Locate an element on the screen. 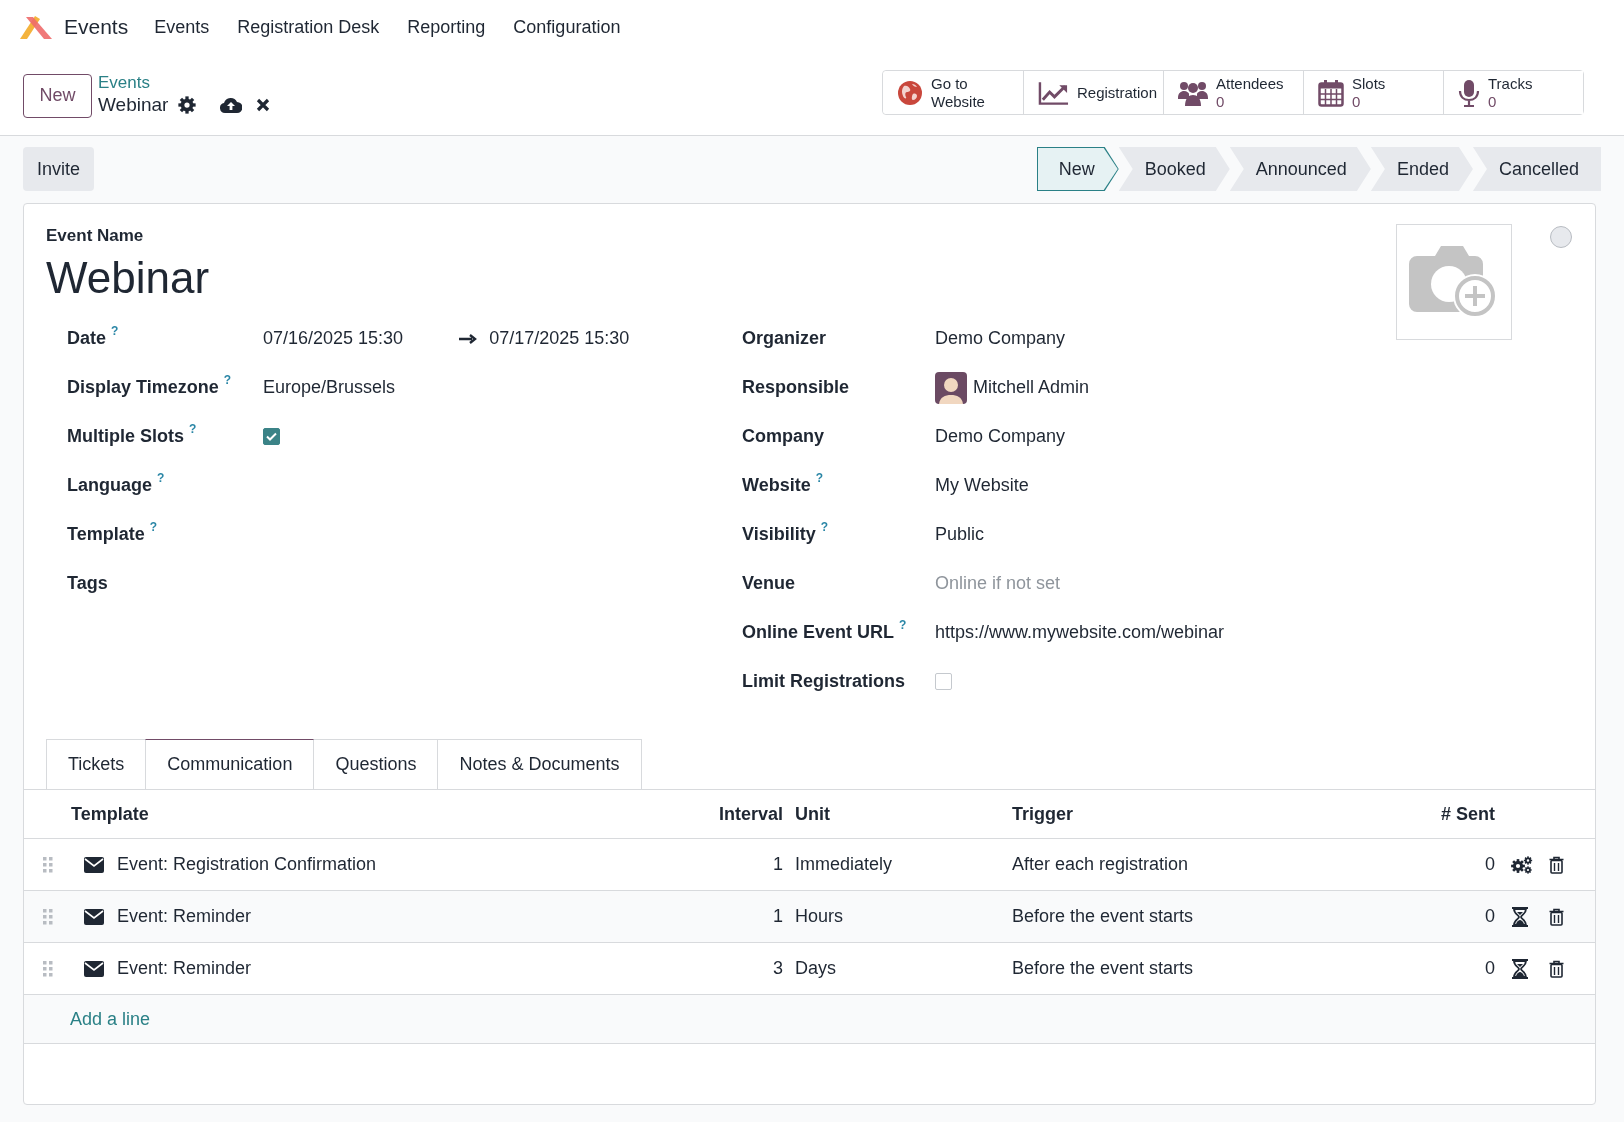 The width and height of the screenshot is (1624, 1122). field-label: Venue is located at coordinates (769, 583).